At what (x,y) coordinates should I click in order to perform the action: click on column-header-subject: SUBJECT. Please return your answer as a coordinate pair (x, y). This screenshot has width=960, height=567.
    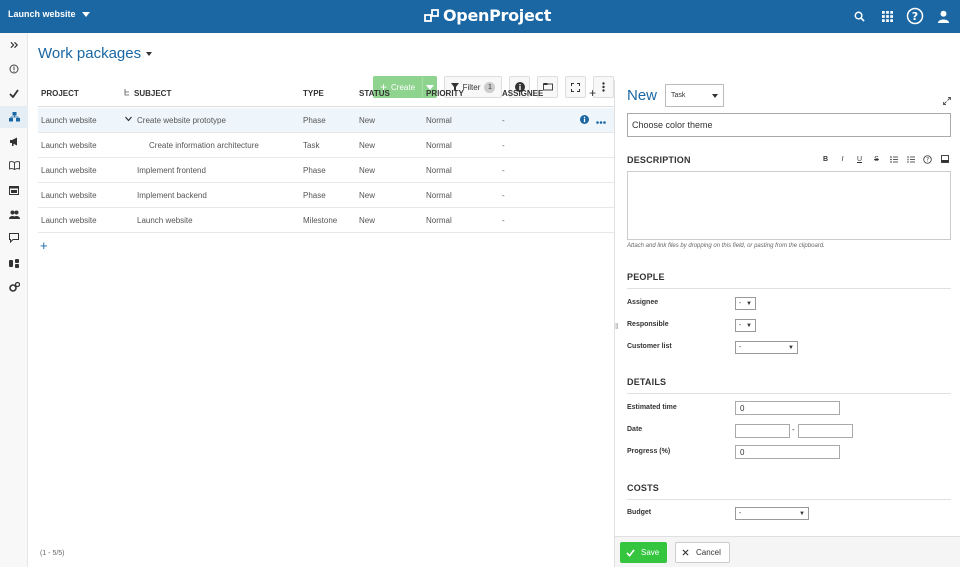
    Looking at the image, I should click on (152, 93).